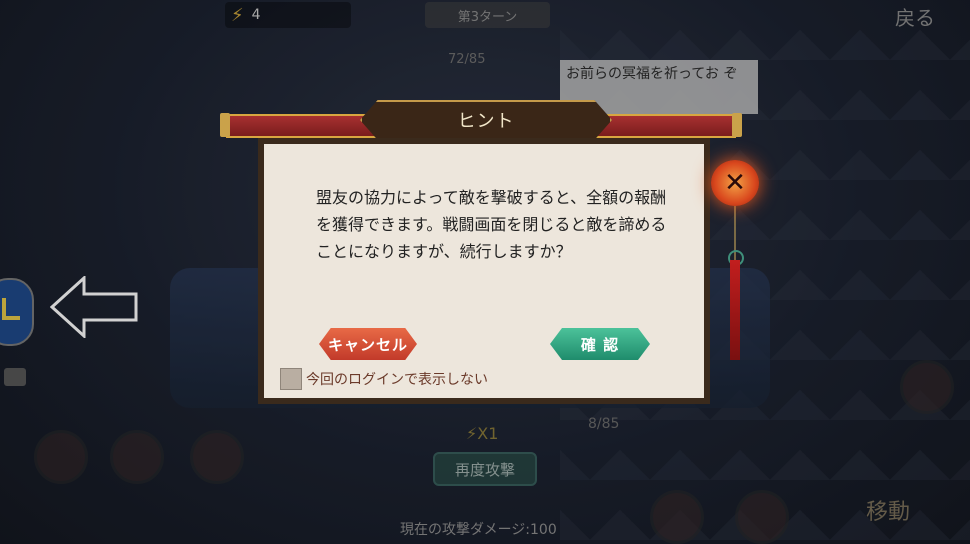 This screenshot has width=970, height=544. What do you see at coordinates (600, 344) in the screenshot?
I see `confirm-button: 確 認` at bounding box center [600, 344].